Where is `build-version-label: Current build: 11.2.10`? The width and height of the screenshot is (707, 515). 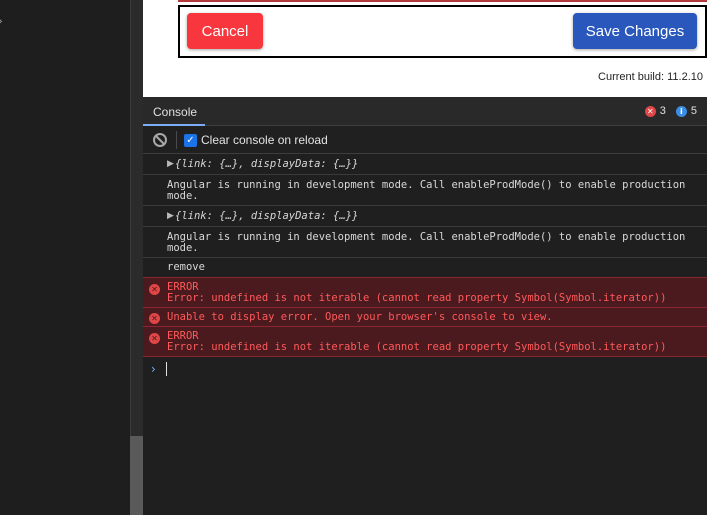
build-version-label: Current build: 11.2.10 is located at coordinates (650, 77).